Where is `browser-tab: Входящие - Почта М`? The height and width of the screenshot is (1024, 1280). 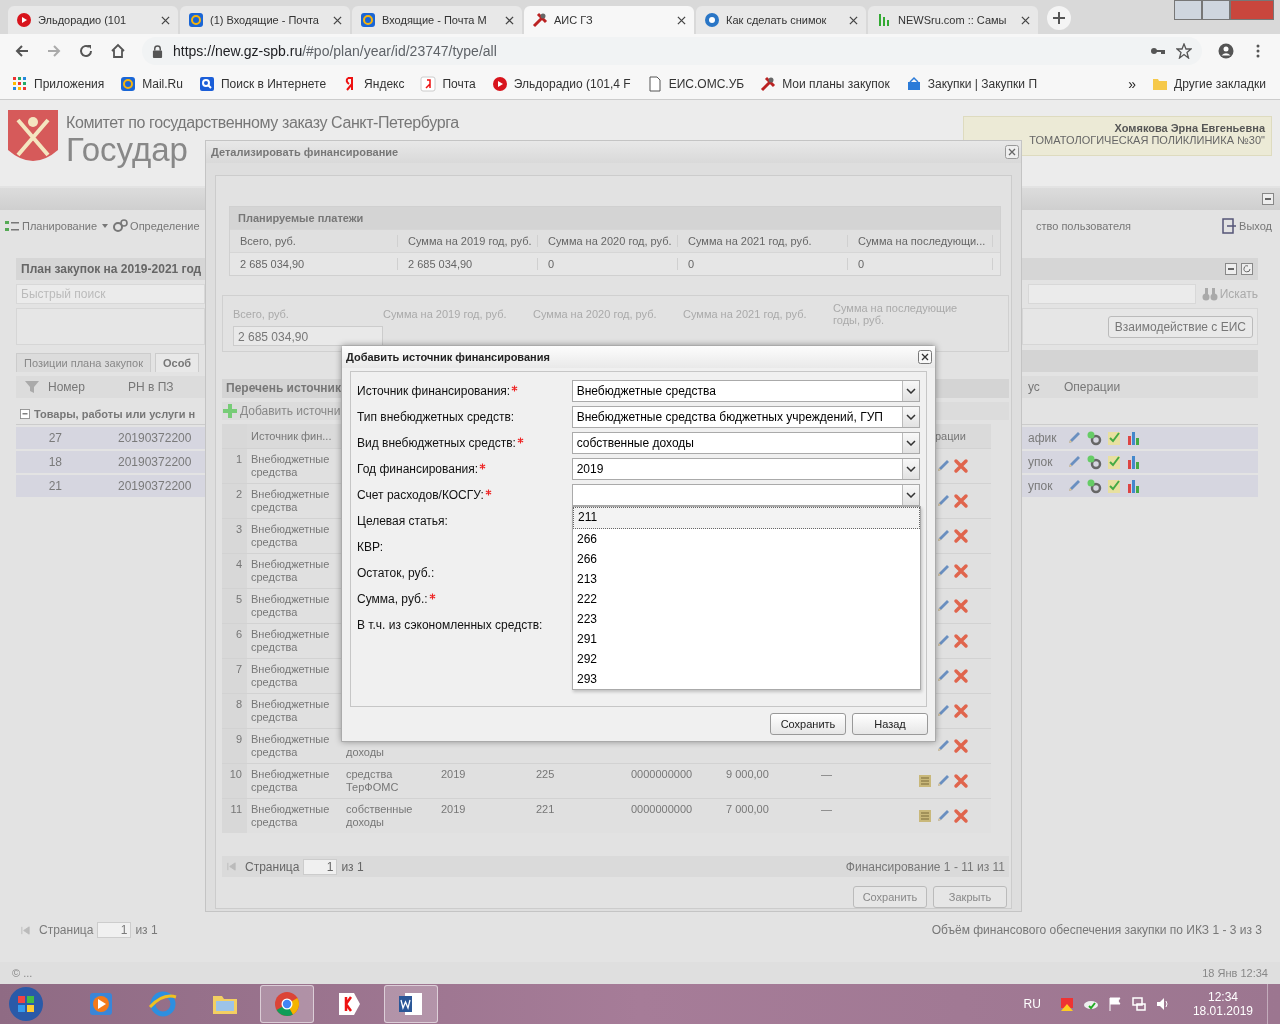 browser-tab: Входящие - Почта М is located at coordinates (437, 20).